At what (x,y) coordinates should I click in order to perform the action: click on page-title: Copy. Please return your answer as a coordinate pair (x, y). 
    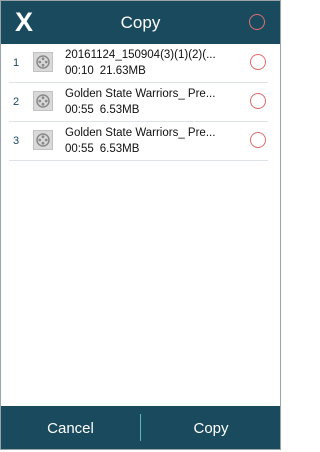
    Looking at the image, I should click on (140, 22).